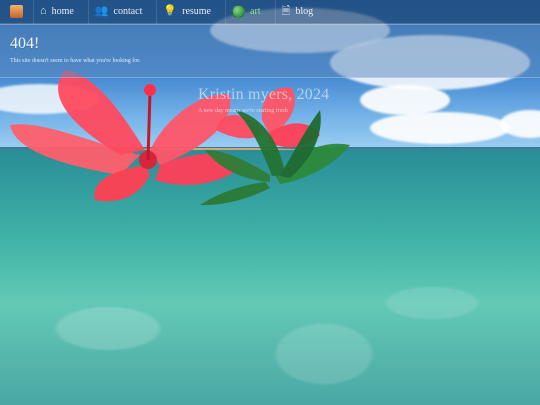  Describe the element at coordinates (255, 11) in the screenshot. I see `nav-art-label: art` at that location.